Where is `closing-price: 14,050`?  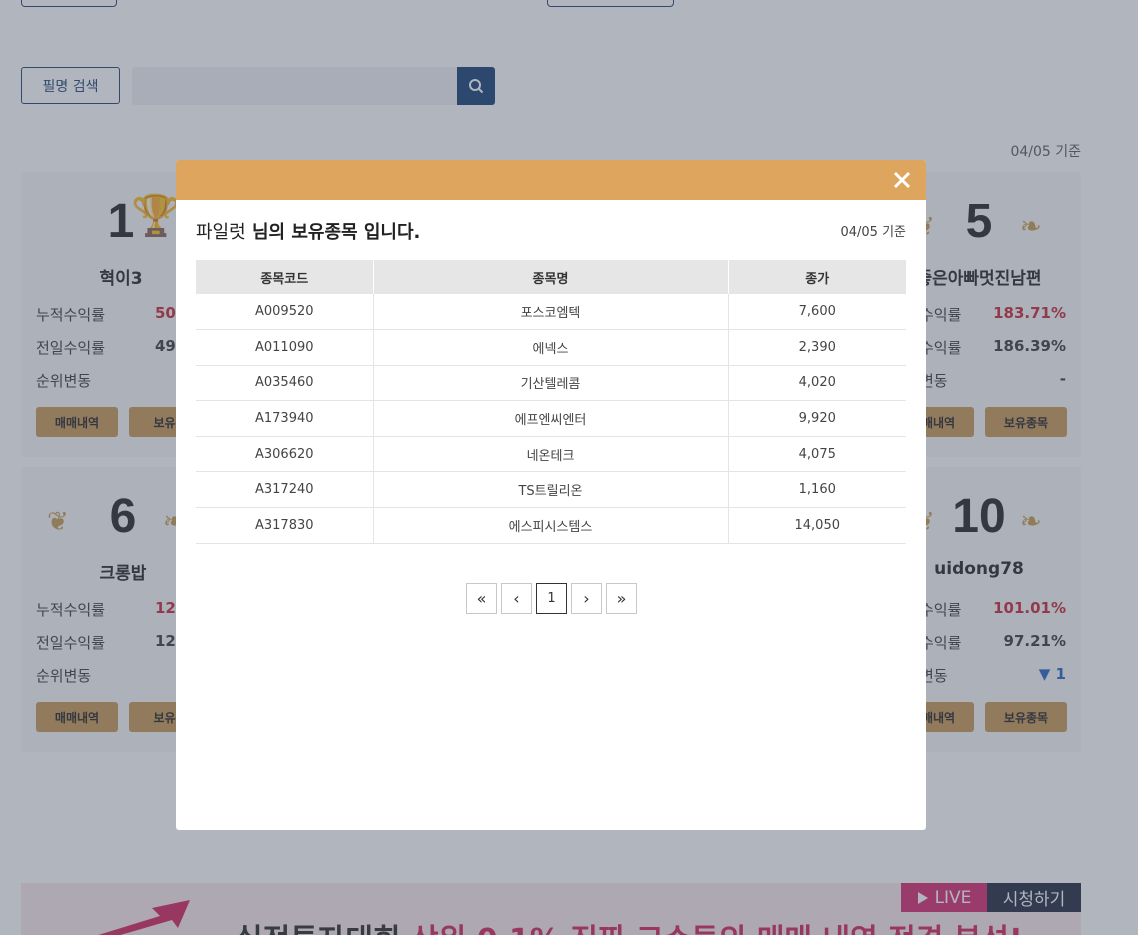 closing-price: 14,050 is located at coordinates (817, 525).